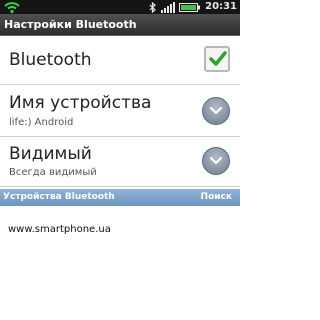 The width and height of the screenshot is (320, 320). What do you see at coordinates (41, 122) in the screenshot?
I see `device-name-value: life:) Android` at bounding box center [41, 122].